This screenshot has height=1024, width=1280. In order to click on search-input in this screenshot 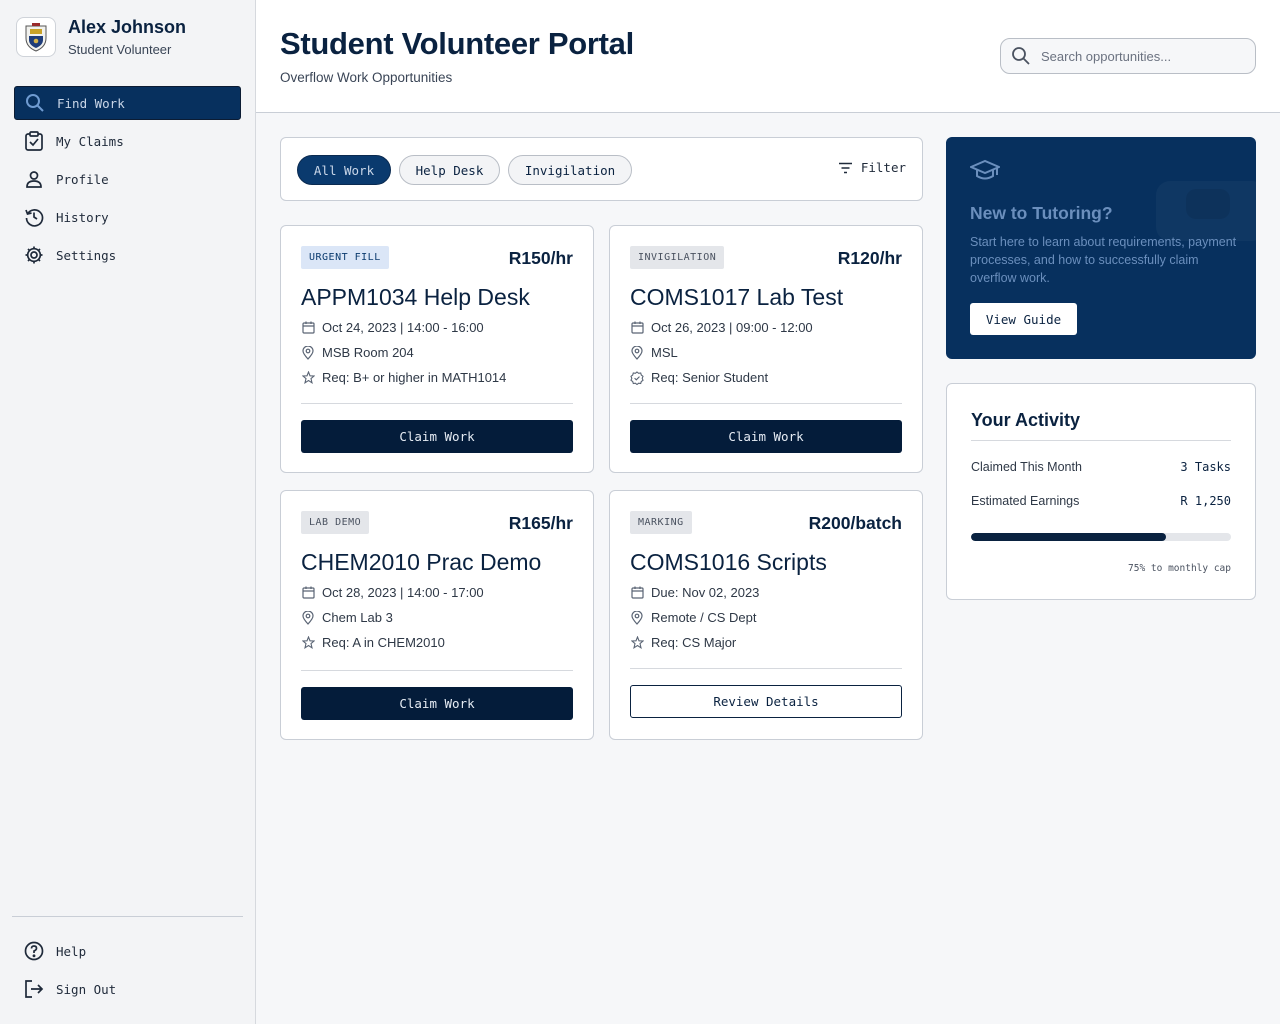, I will do `click(1141, 56)`.